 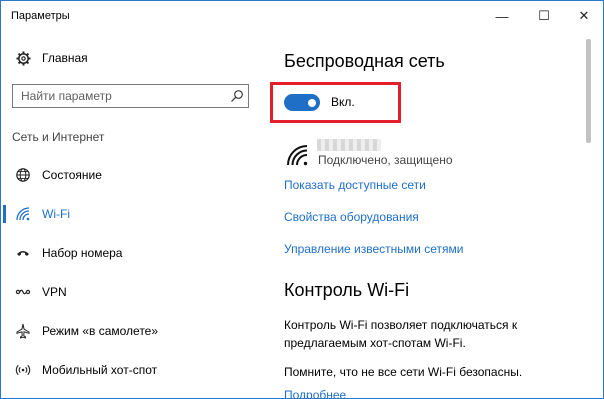 What do you see at coordinates (343, 102) in the screenshot?
I see `toggle-label: Вкл.` at bounding box center [343, 102].